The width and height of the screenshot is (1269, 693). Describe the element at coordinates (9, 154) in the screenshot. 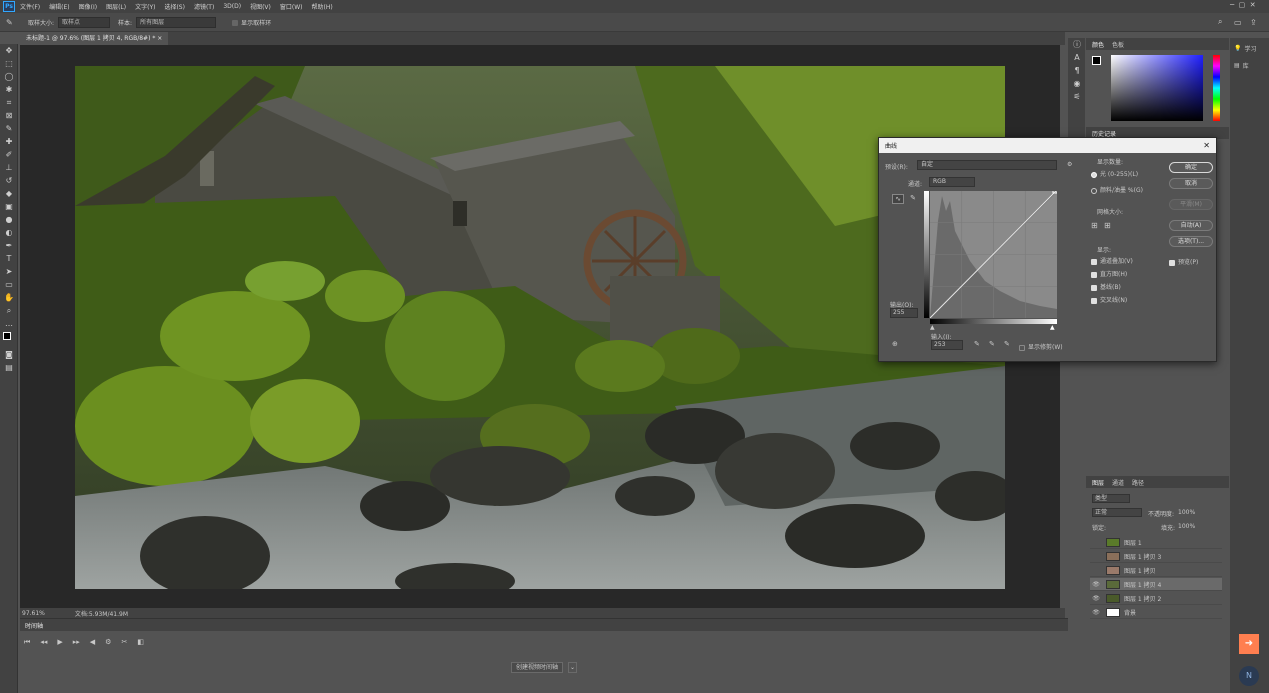

I see `brush-tool-icon: ✐` at that location.